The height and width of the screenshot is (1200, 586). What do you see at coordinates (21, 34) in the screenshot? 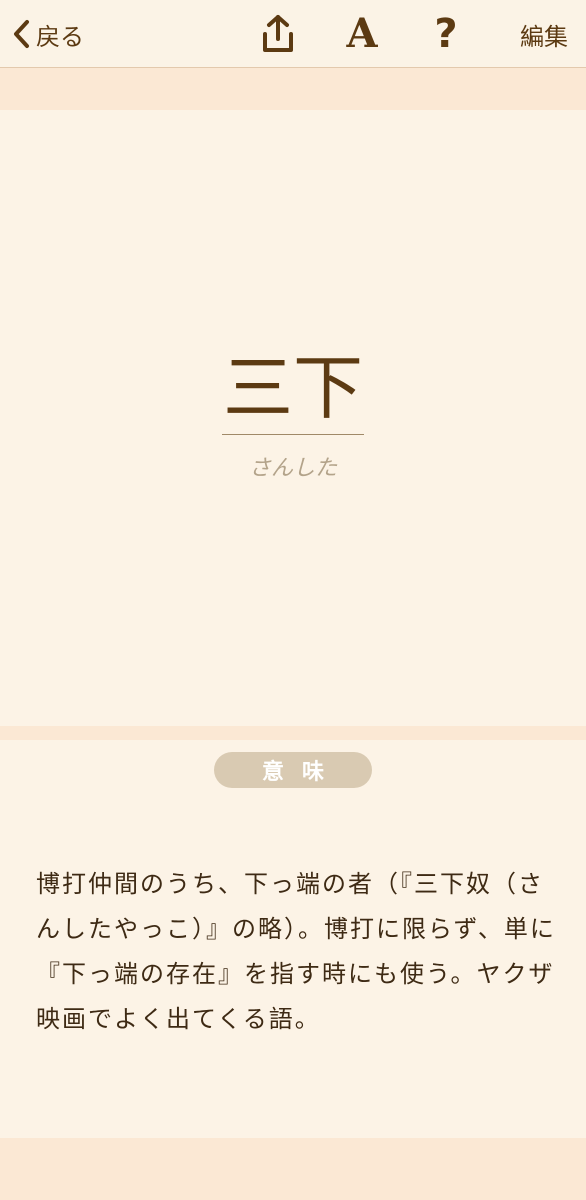
I see `chevron-left-icon` at bounding box center [21, 34].